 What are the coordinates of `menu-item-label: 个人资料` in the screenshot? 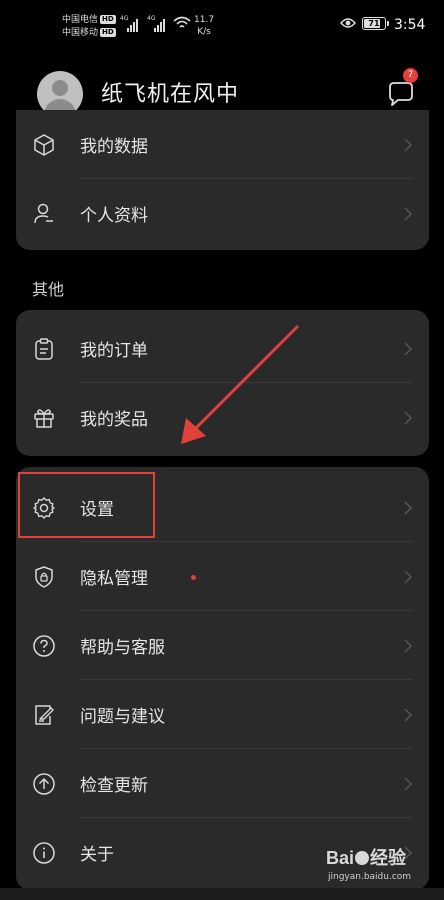 It's located at (114, 216).